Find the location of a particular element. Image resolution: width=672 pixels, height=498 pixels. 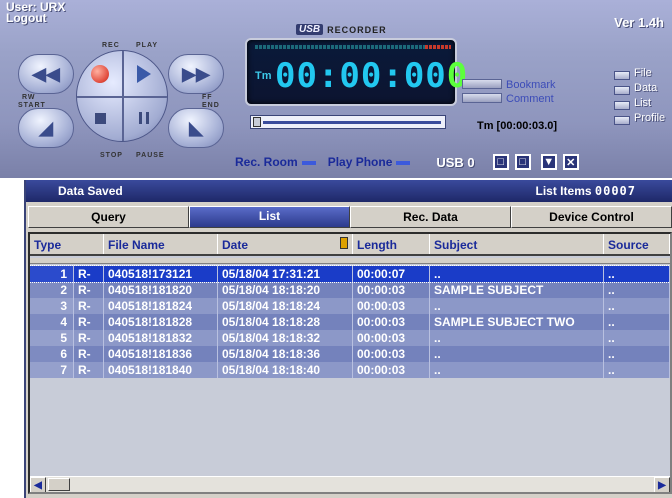

row-file-name: 040518!181820 is located at coordinates (161, 290).